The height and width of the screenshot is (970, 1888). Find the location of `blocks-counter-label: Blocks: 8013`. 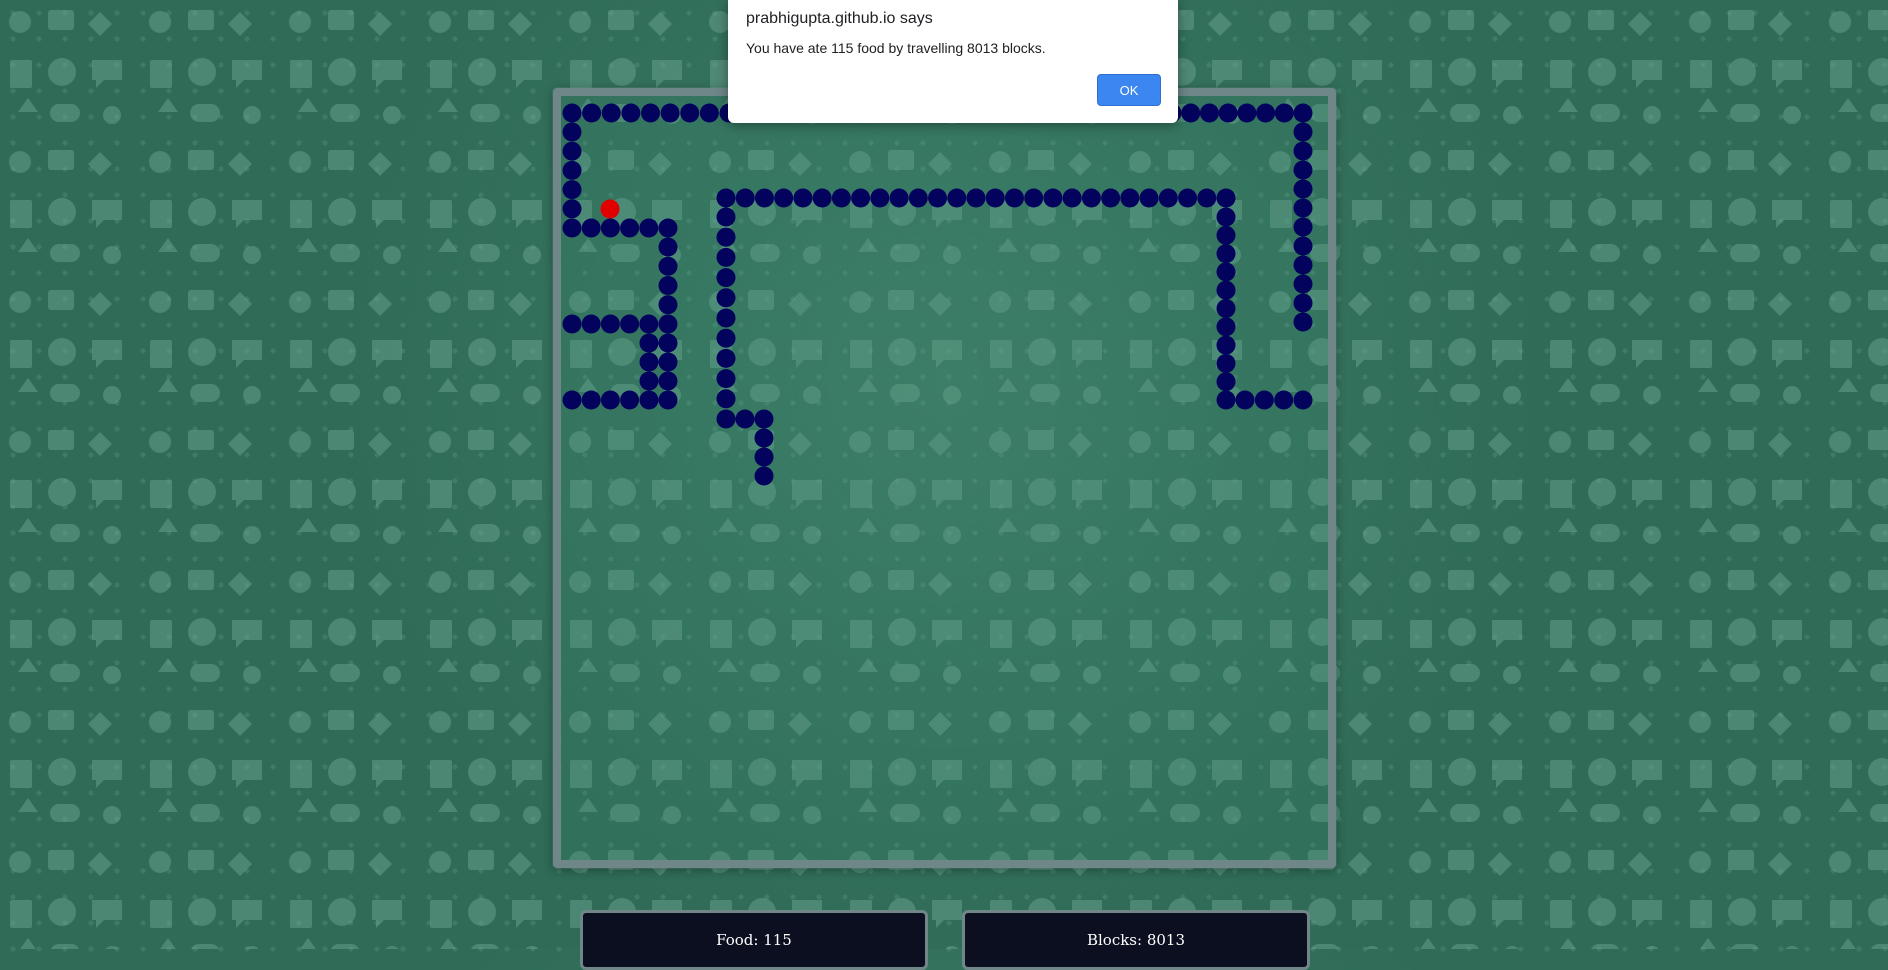

blocks-counter-label: Blocks: 8013 is located at coordinates (1136, 940).